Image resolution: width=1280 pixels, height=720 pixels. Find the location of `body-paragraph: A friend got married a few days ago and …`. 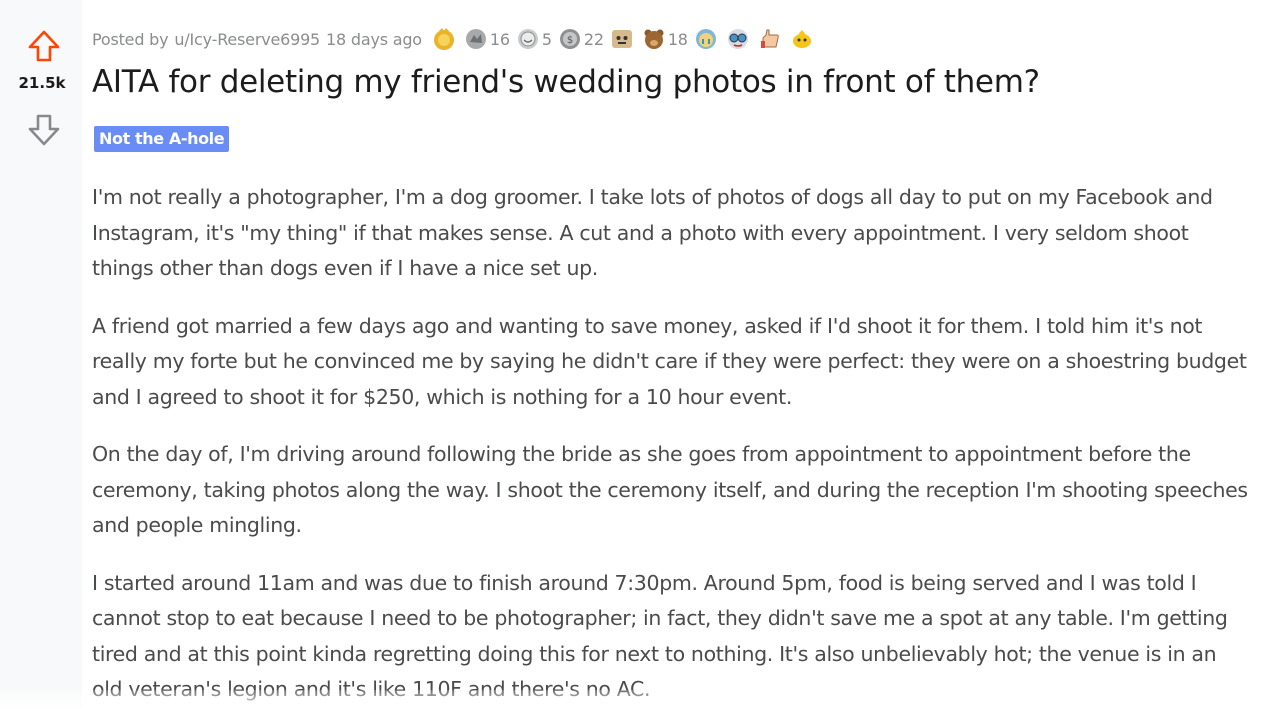

body-paragraph: A friend got married a few days ago and … is located at coordinates (669, 361).